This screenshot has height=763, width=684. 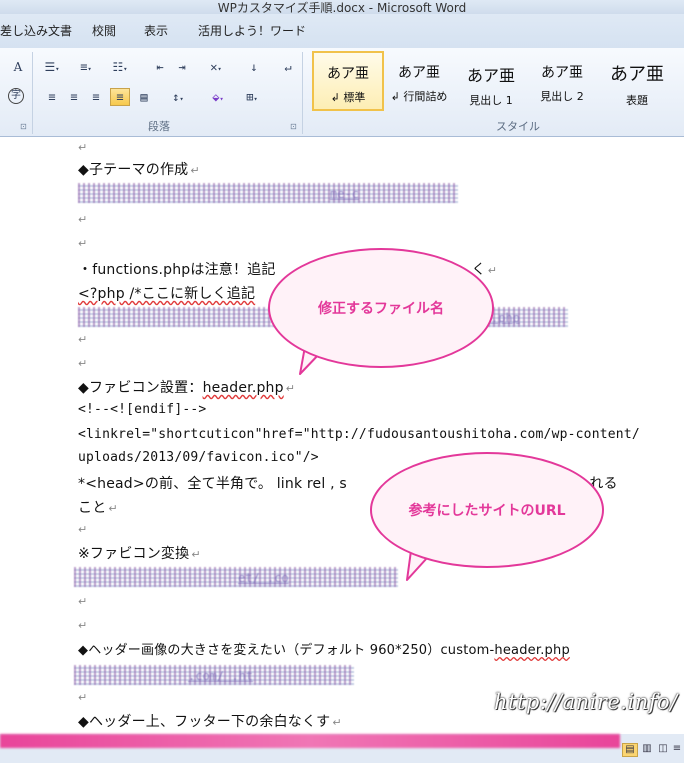 What do you see at coordinates (419, 96) in the screenshot?
I see `style-name: ↲ 行間詰め` at bounding box center [419, 96].